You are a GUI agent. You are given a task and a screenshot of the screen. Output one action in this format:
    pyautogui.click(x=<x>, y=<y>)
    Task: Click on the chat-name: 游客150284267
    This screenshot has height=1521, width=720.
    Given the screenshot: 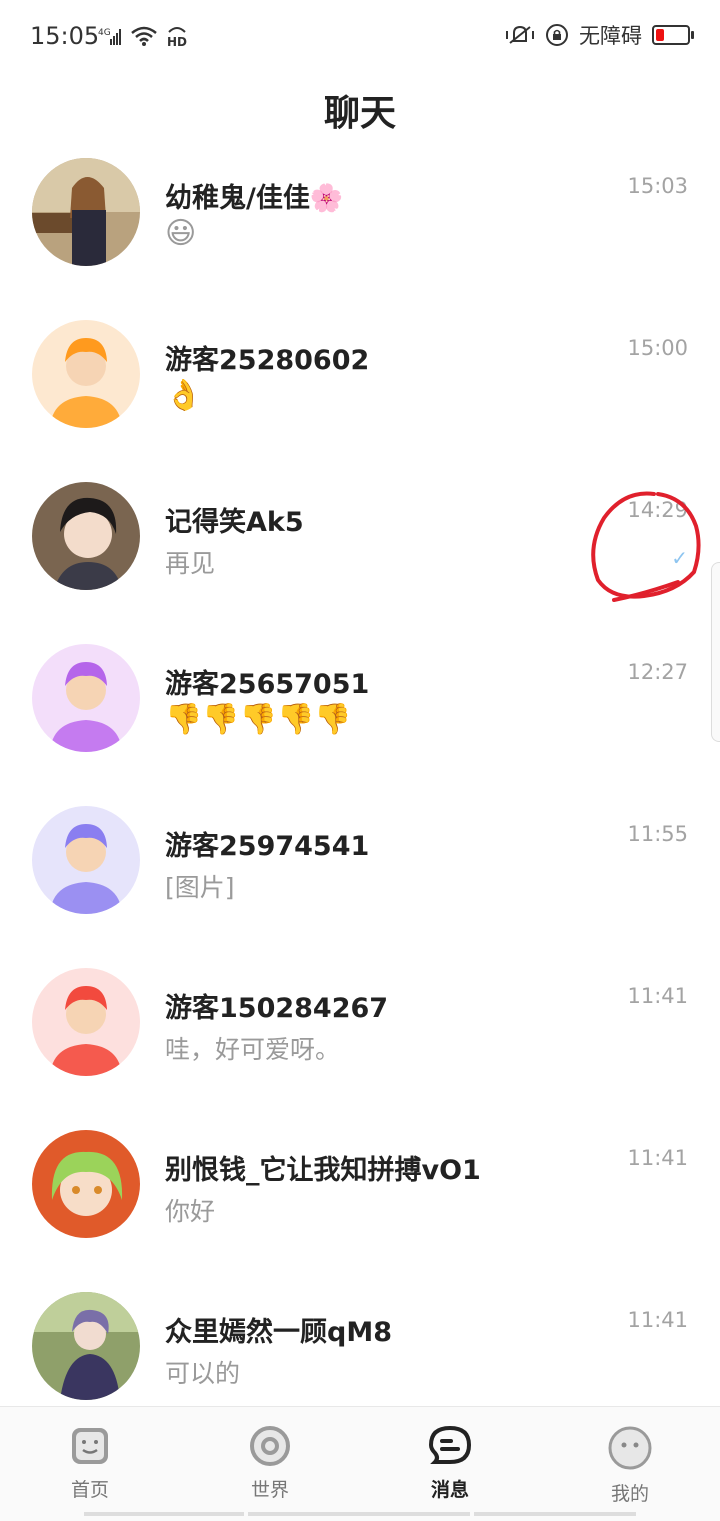 What is the action you would take?
    pyautogui.click(x=277, y=1008)
    